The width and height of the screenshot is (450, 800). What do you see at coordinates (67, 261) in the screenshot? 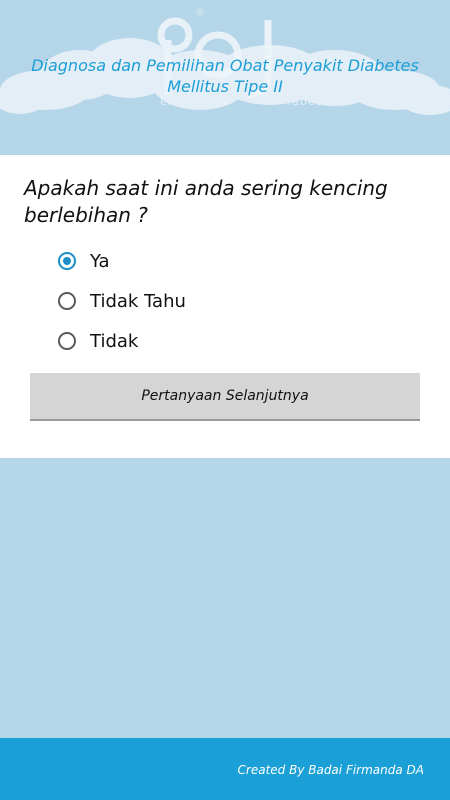
I see `radio-button-checked-icon` at bounding box center [67, 261].